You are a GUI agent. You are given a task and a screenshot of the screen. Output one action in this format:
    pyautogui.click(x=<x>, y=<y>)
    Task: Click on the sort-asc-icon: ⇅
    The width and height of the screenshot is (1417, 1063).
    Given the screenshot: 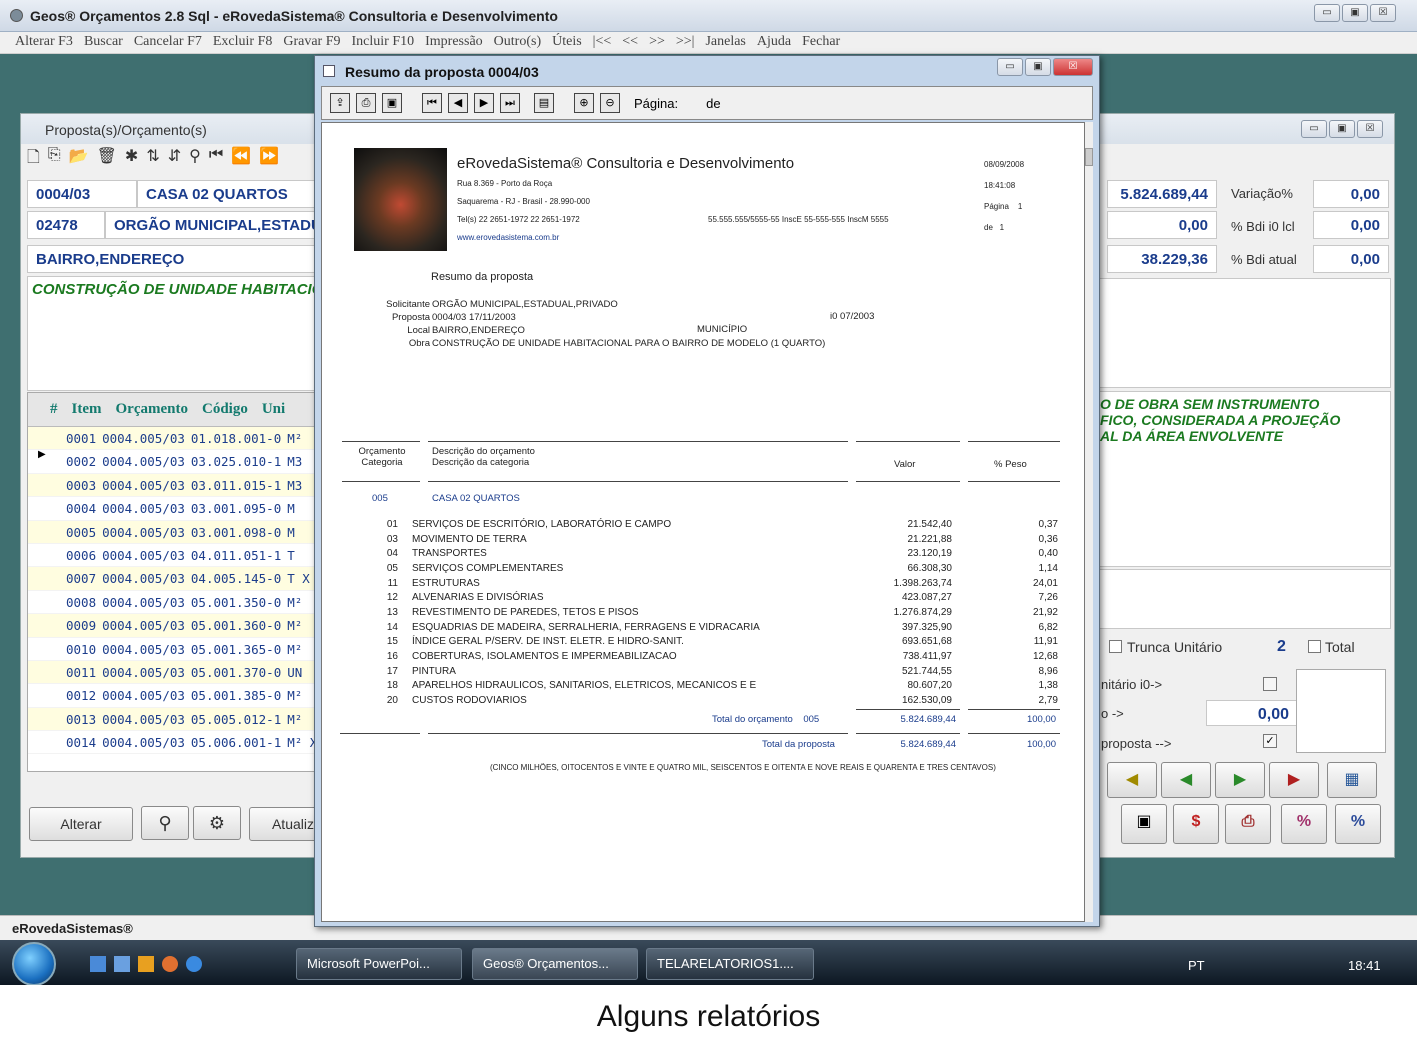 What is the action you would take?
    pyautogui.click(x=152, y=159)
    